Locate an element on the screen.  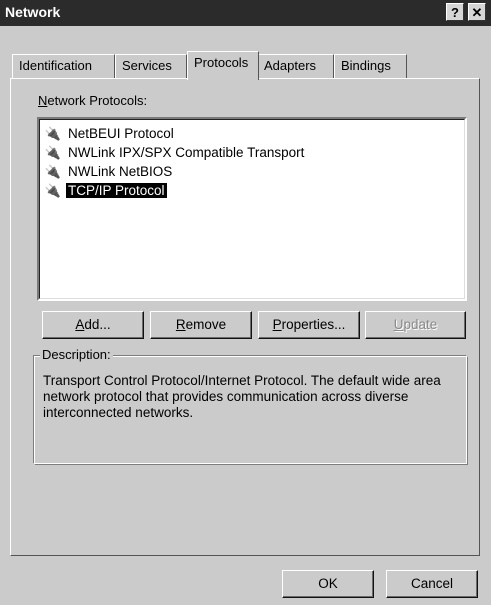
update-button: Update is located at coordinates (415, 325).